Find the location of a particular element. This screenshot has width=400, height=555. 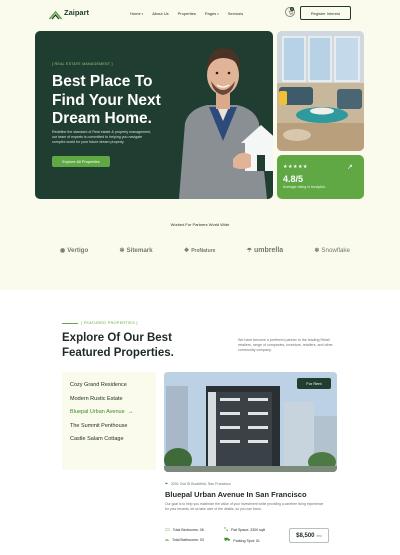

brand-logo: Zaipart is located at coordinates (69, 13).